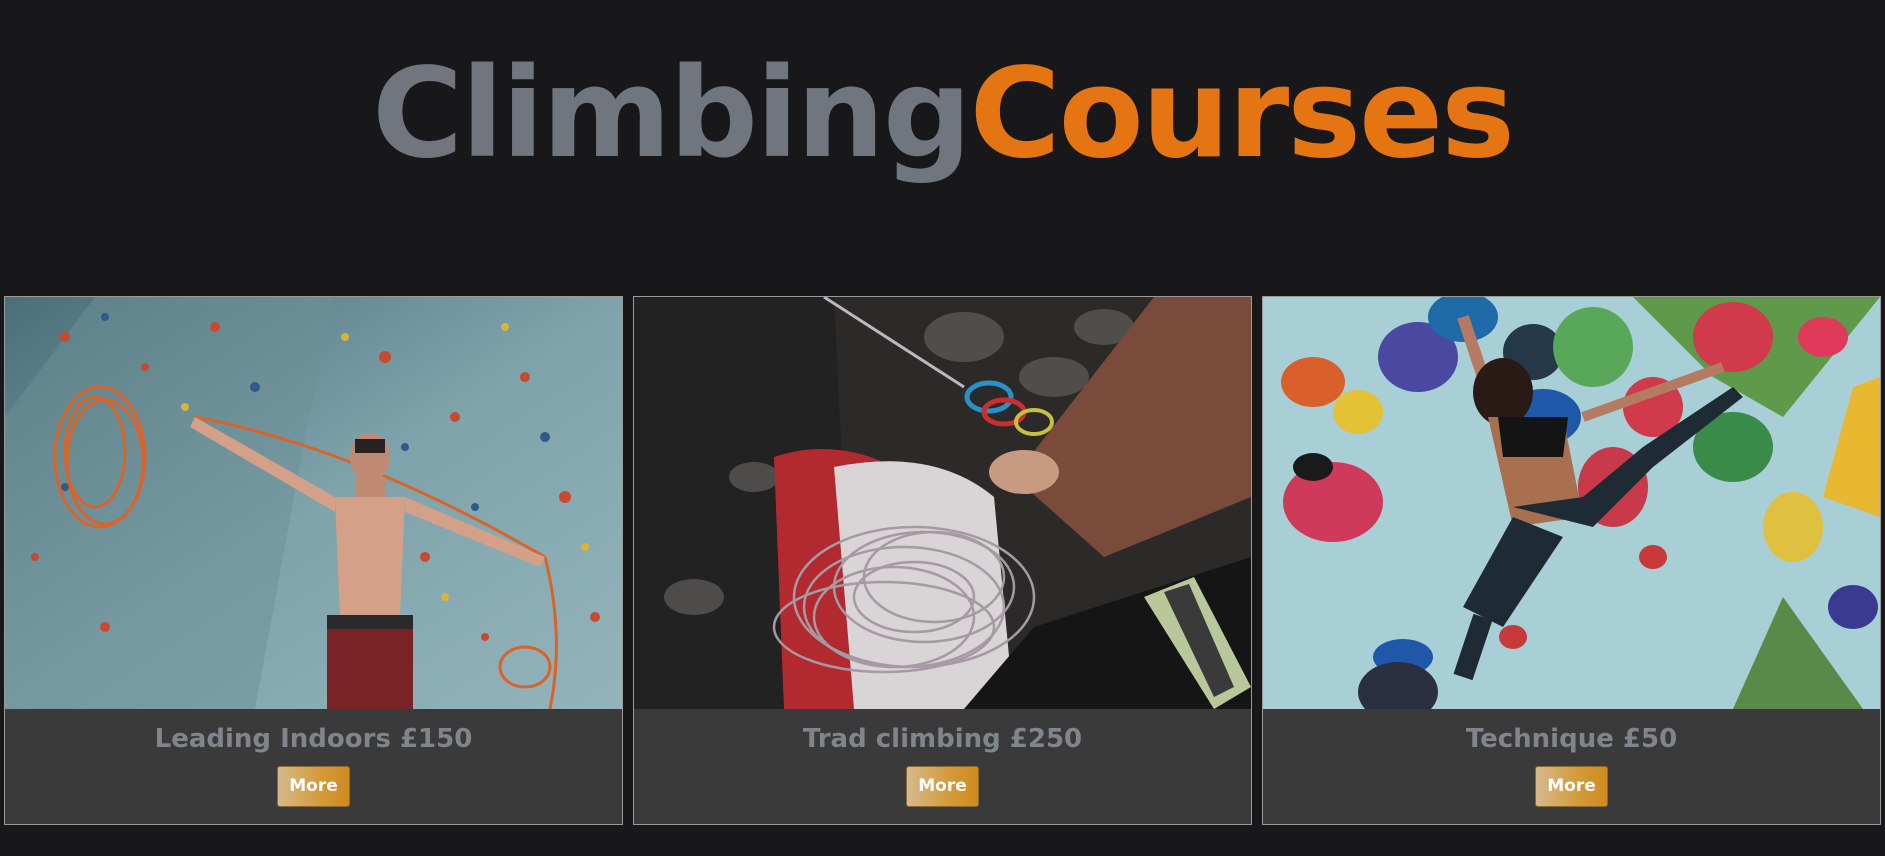 This screenshot has height=856, width=1885. I want to click on course-caption: Trad climbing £250, so click(942, 739).